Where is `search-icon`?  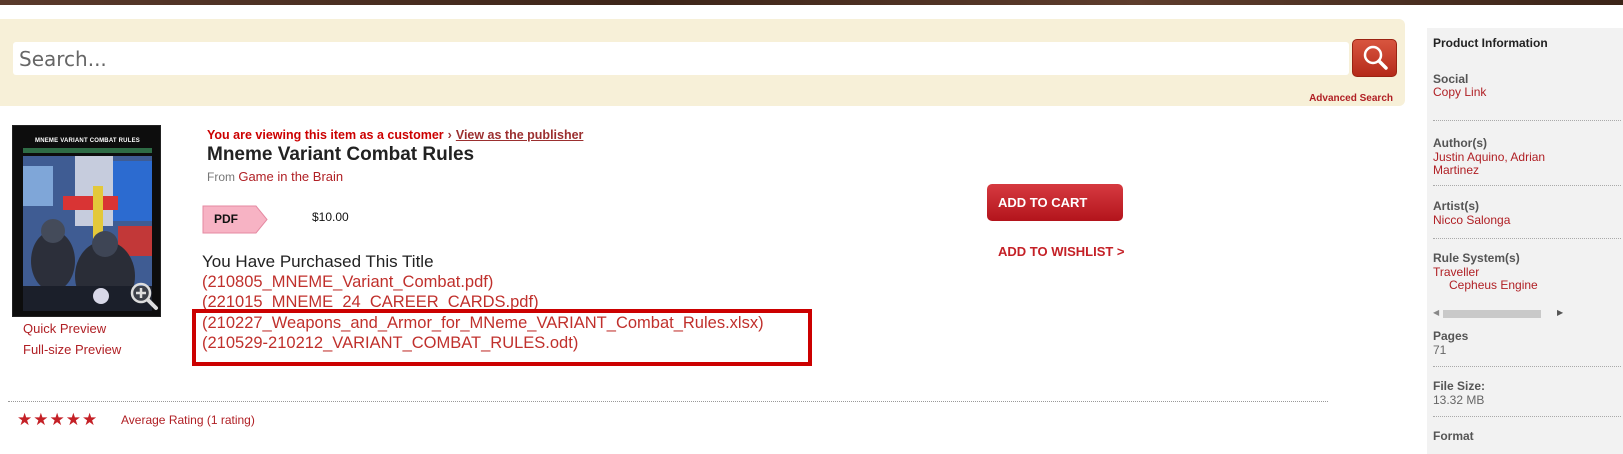
search-icon is located at coordinates (1375, 57).